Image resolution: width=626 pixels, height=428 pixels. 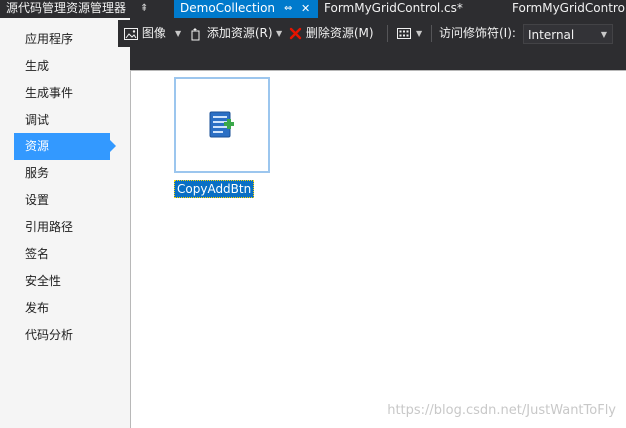 I want to click on tab-label: FormMyGridControl, so click(x=569, y=8).